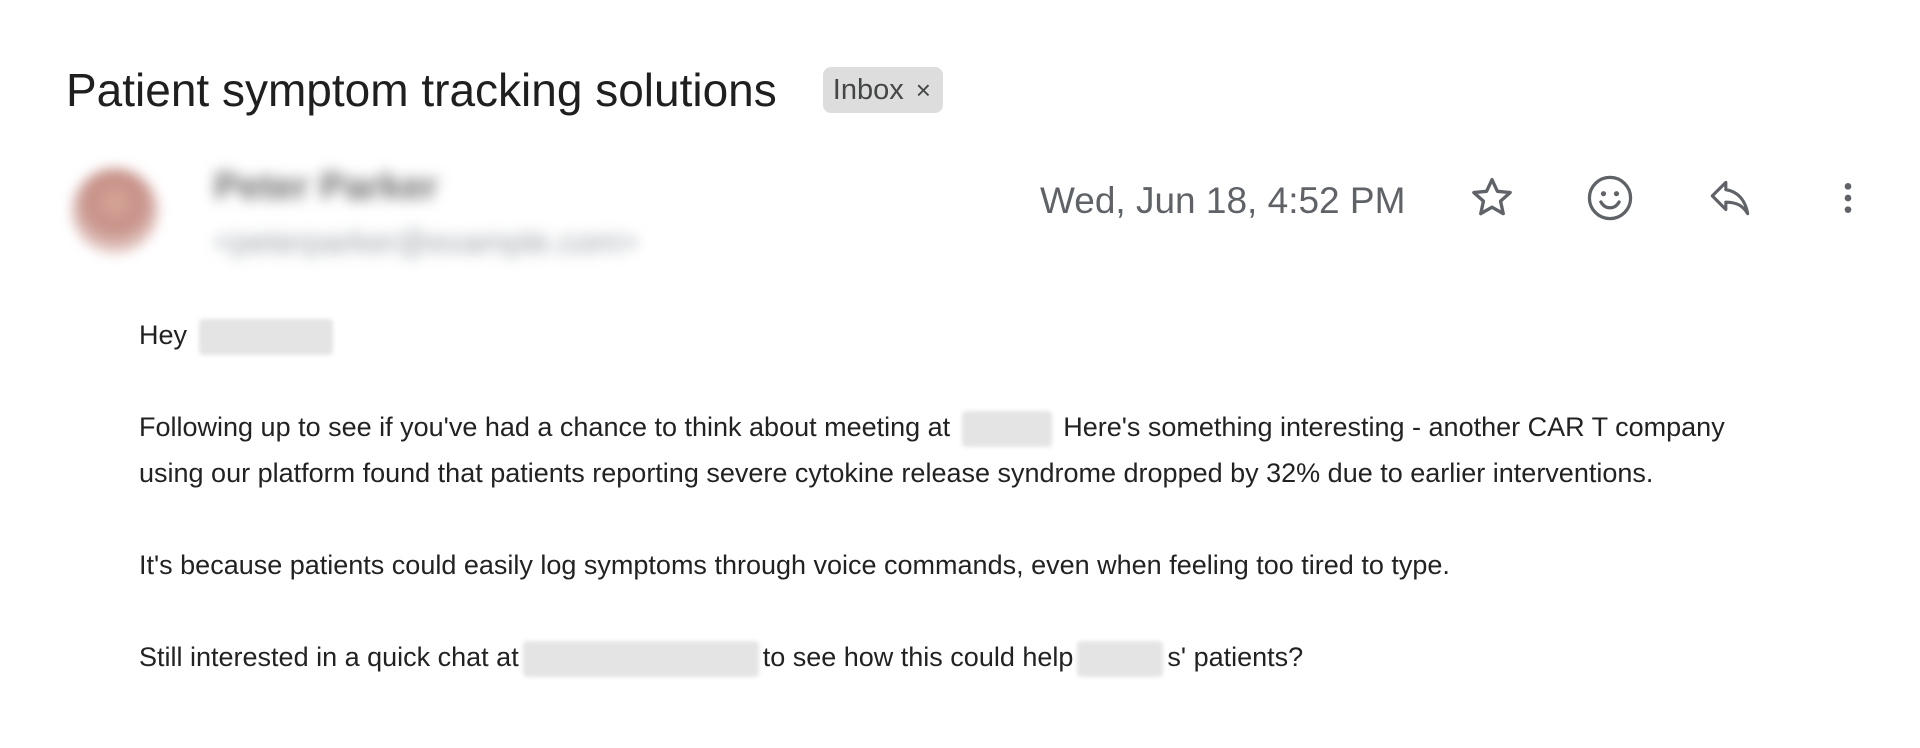 The height and width of the screenshot is (748, 1920). Describe the element at coordinates (640, 658) in the screenshot. I see `redacted-venue` at that location.